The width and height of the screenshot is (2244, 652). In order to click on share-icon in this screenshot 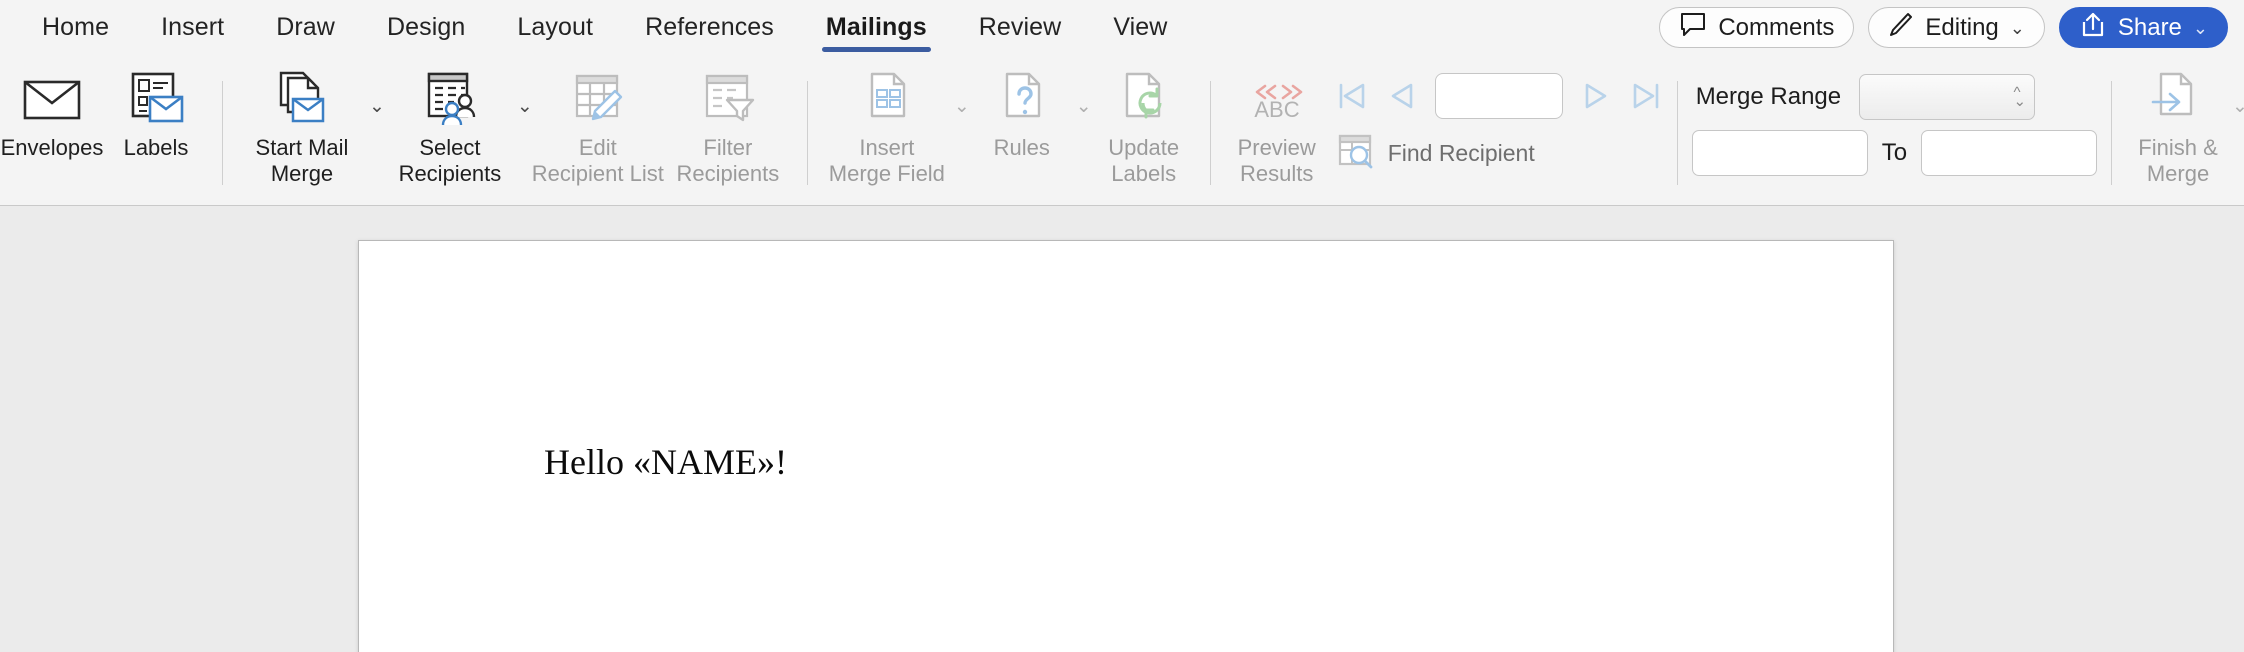, I will do `click(2093, 28)`.